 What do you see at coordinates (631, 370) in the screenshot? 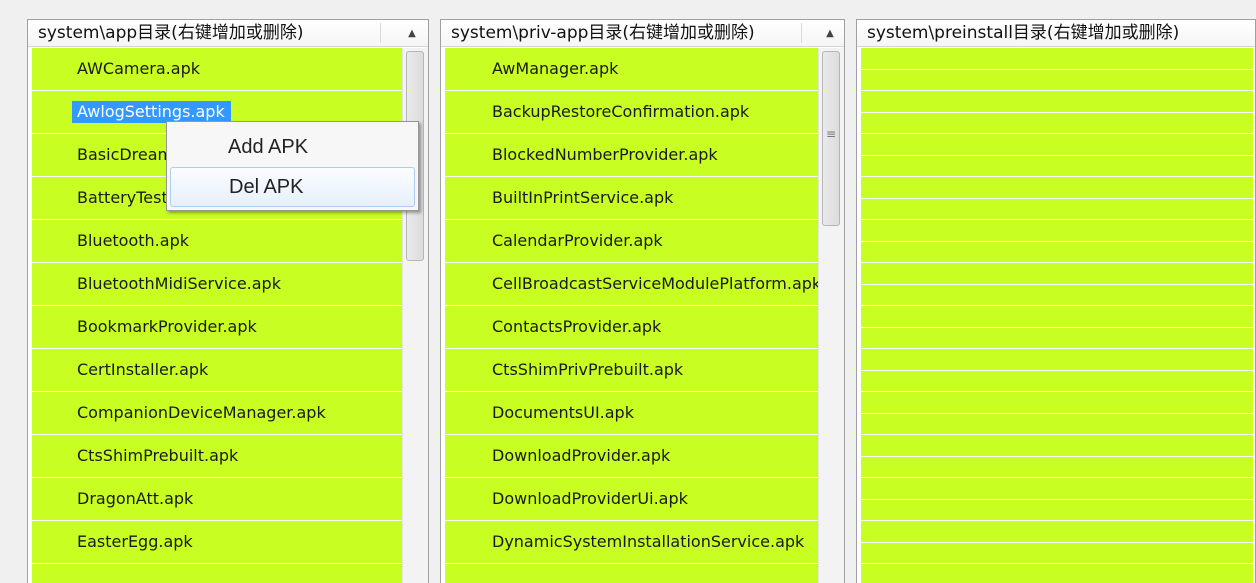
I see `list-item: CtsShimPrivPrebuilt.apk` at bounding box center [631, 370].